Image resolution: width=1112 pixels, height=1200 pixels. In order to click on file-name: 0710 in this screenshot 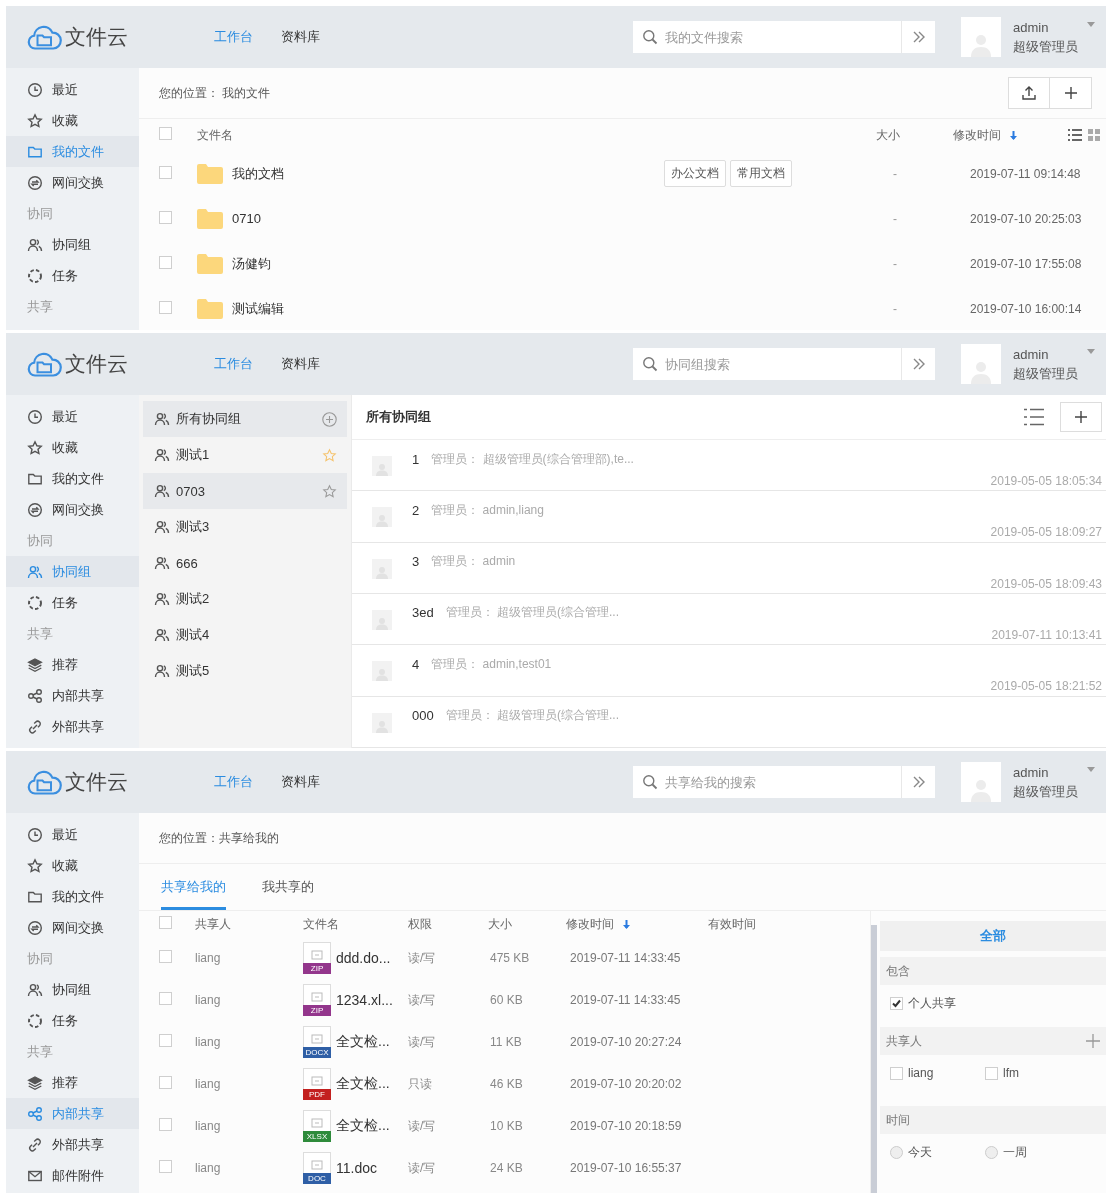, I will do `click(448, 218)`.